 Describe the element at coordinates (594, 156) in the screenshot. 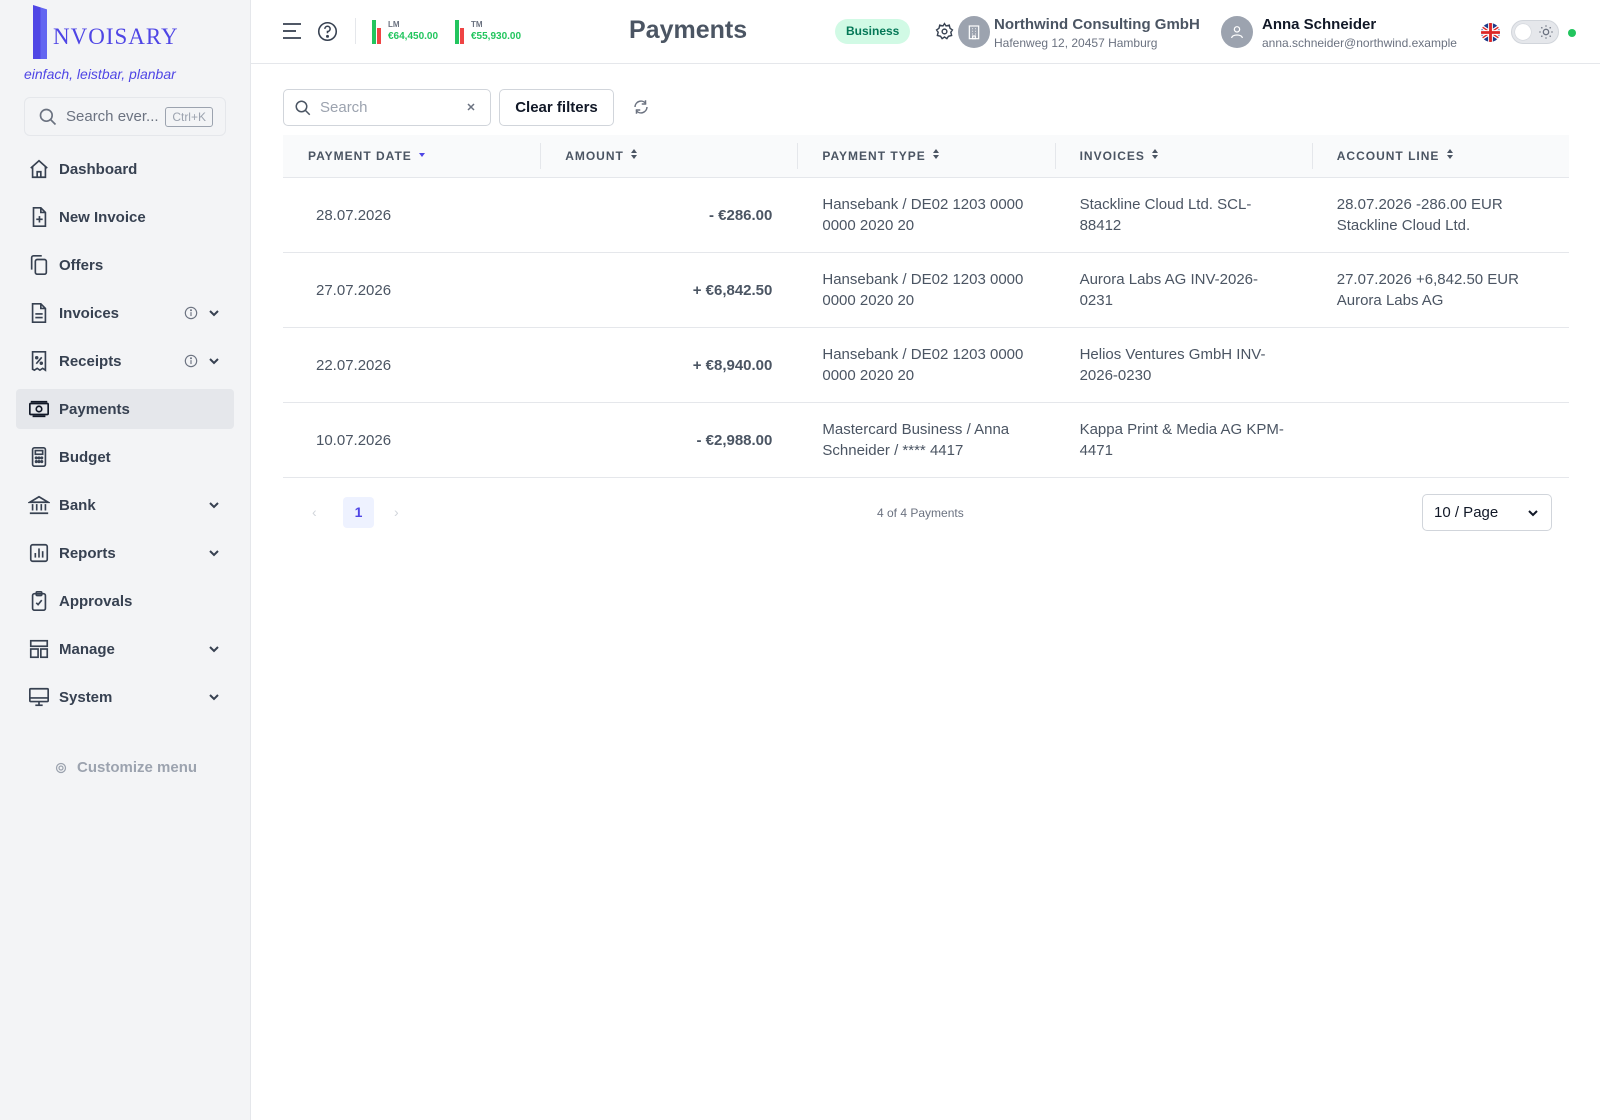

I see `column-header-label: AMOUNT` at that location.